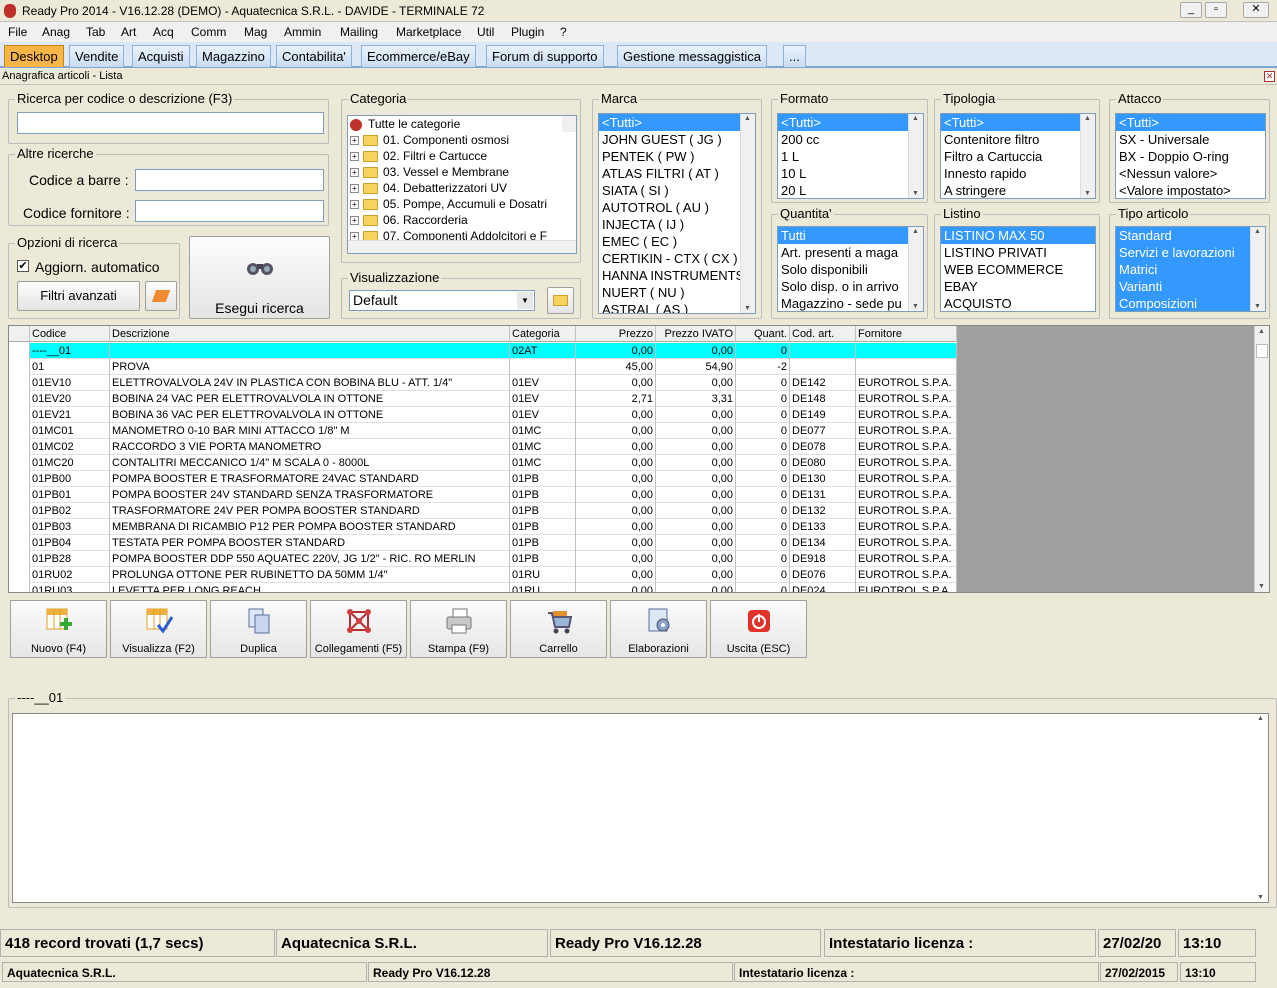  Describe the element at coordinates (161, 56) in the screenshot. I see `tab-acquisti: Acquisti` at that location.